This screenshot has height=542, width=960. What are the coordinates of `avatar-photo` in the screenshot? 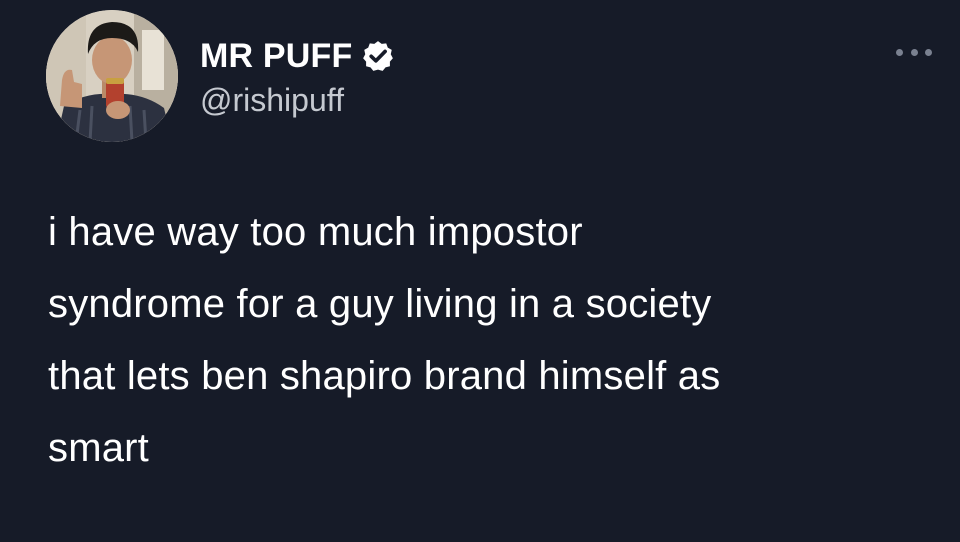 It's located at (112, 76).